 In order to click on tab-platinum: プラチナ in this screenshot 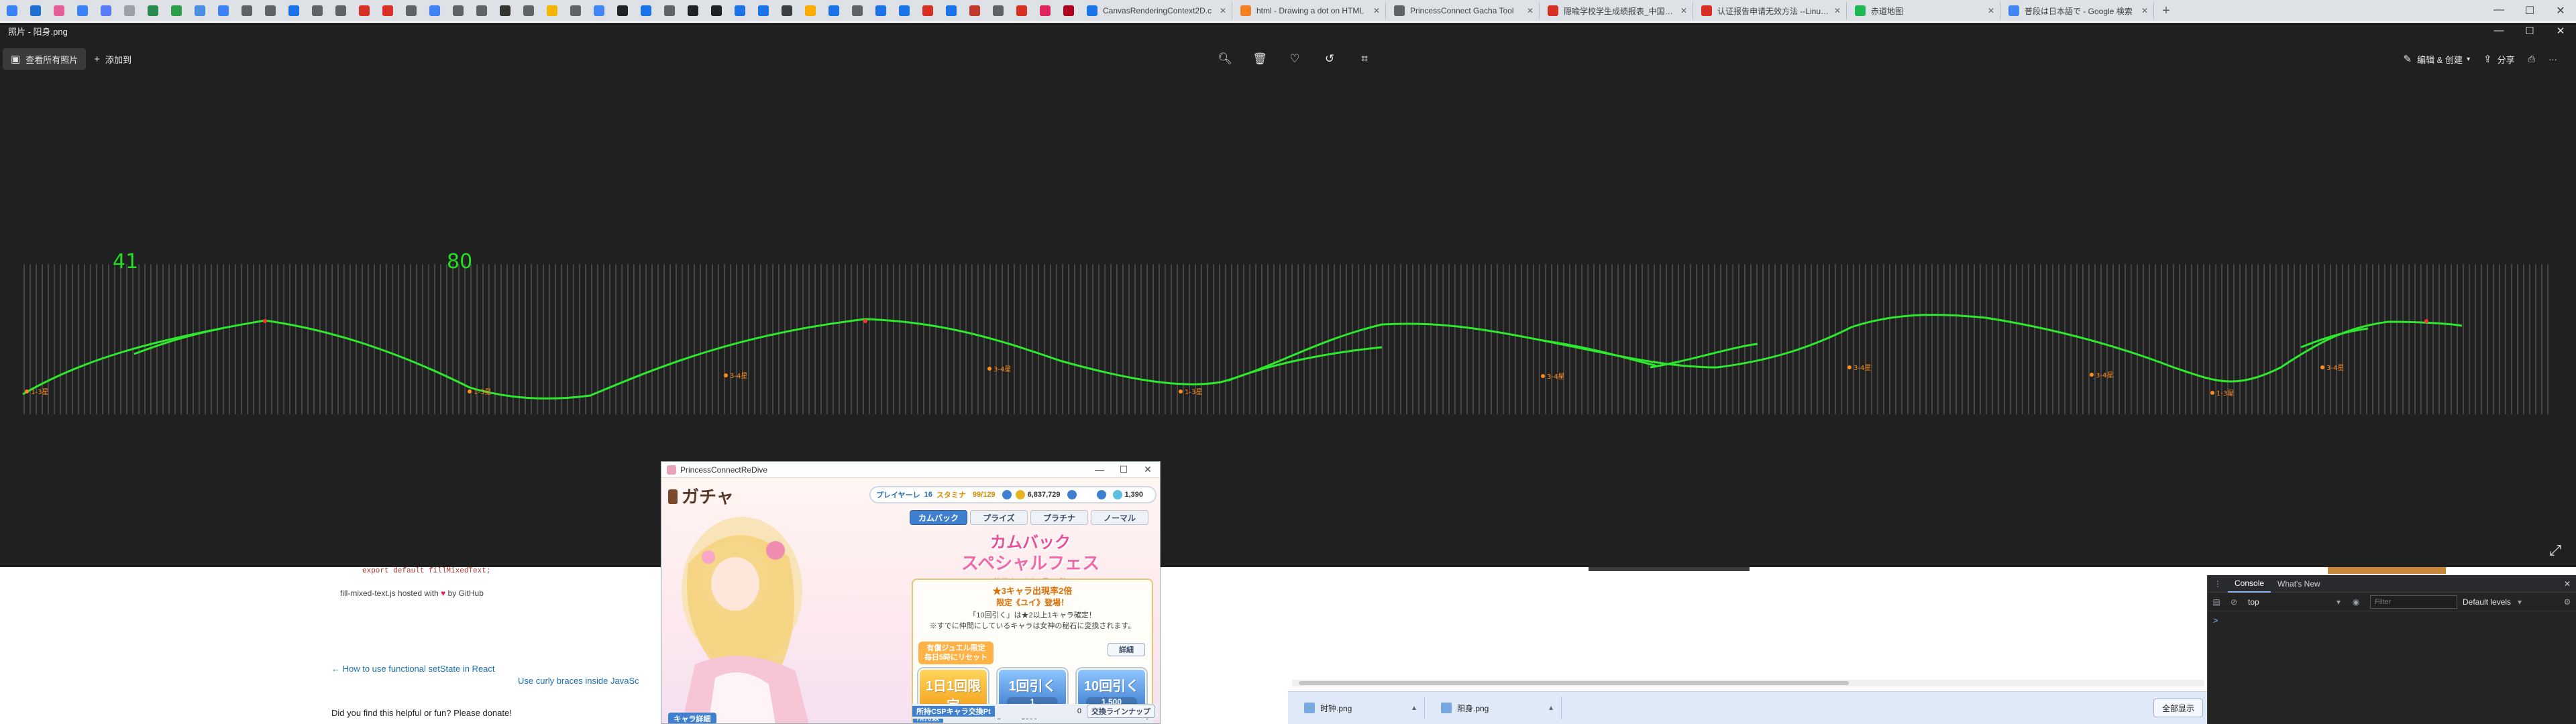, I will do `click(1059, 517)`.